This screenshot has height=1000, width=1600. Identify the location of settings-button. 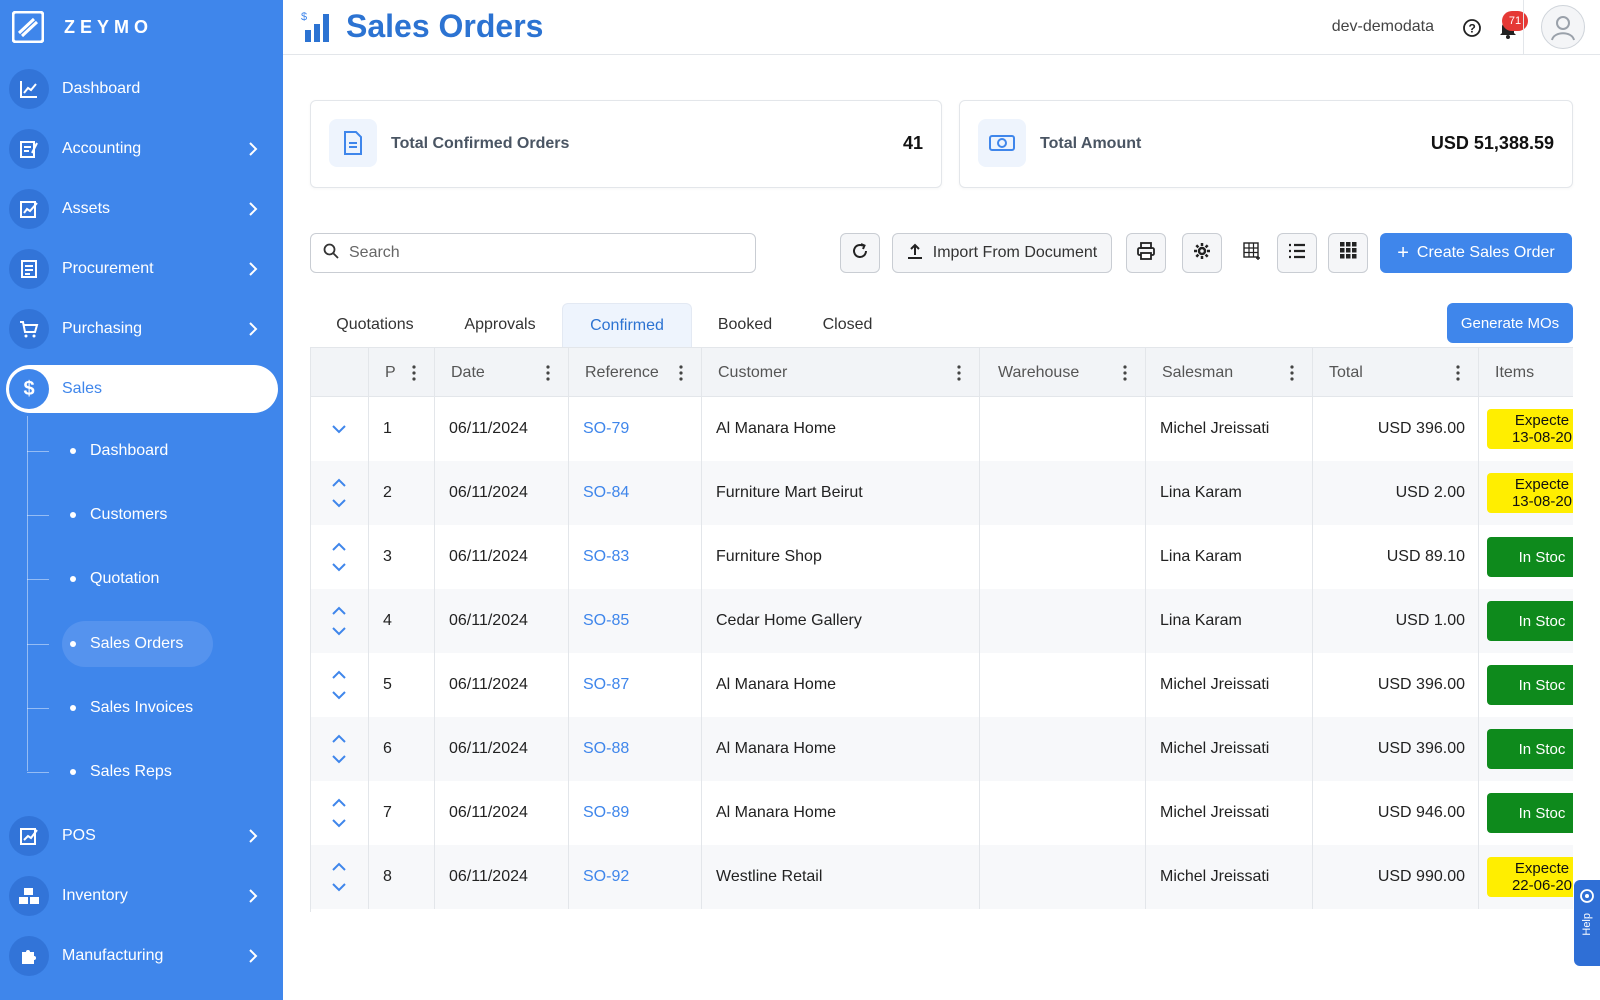
(1202, 253).